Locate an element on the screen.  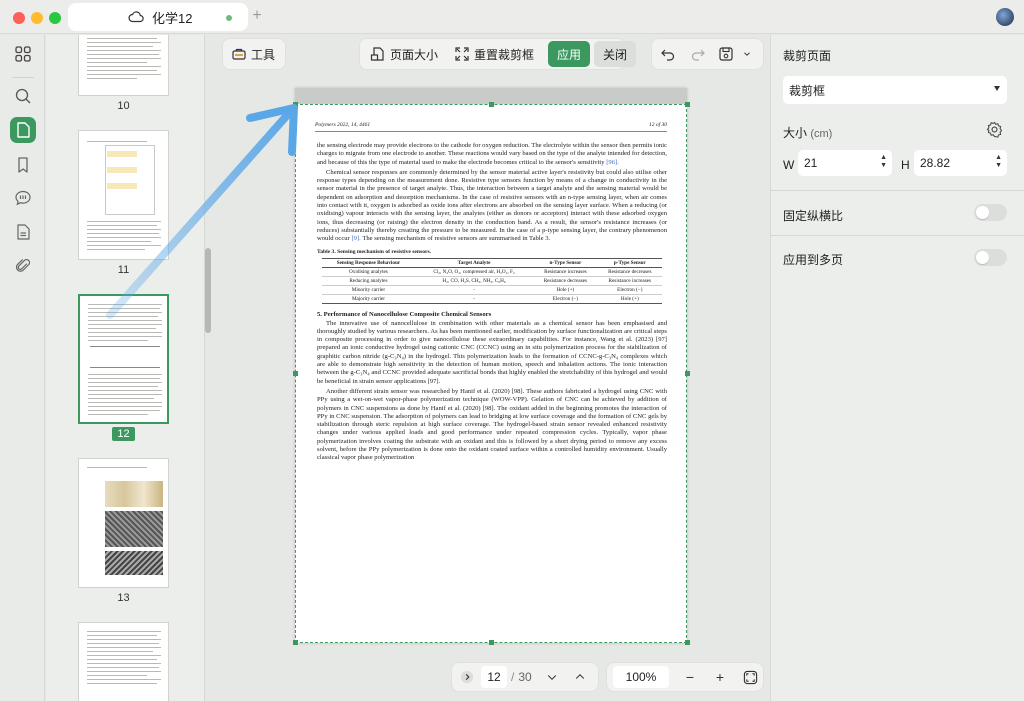
redo-icon is located at coordinates (698, 55).